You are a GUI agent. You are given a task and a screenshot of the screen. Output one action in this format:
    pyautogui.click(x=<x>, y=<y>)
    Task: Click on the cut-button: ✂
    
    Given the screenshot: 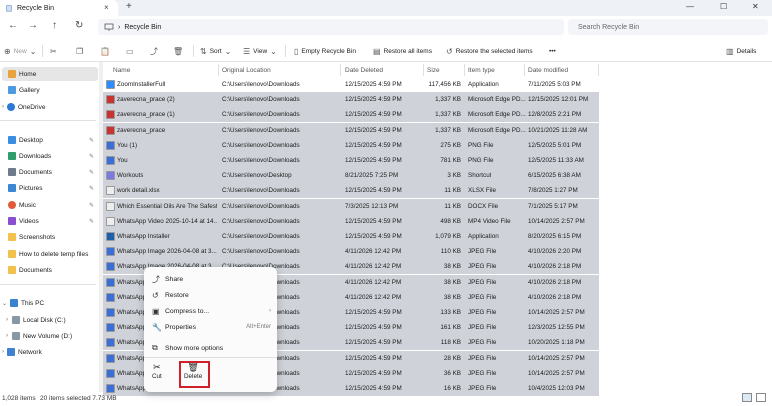 What is the action you would take?
    pyautogui.click(x=55, y=51)
    